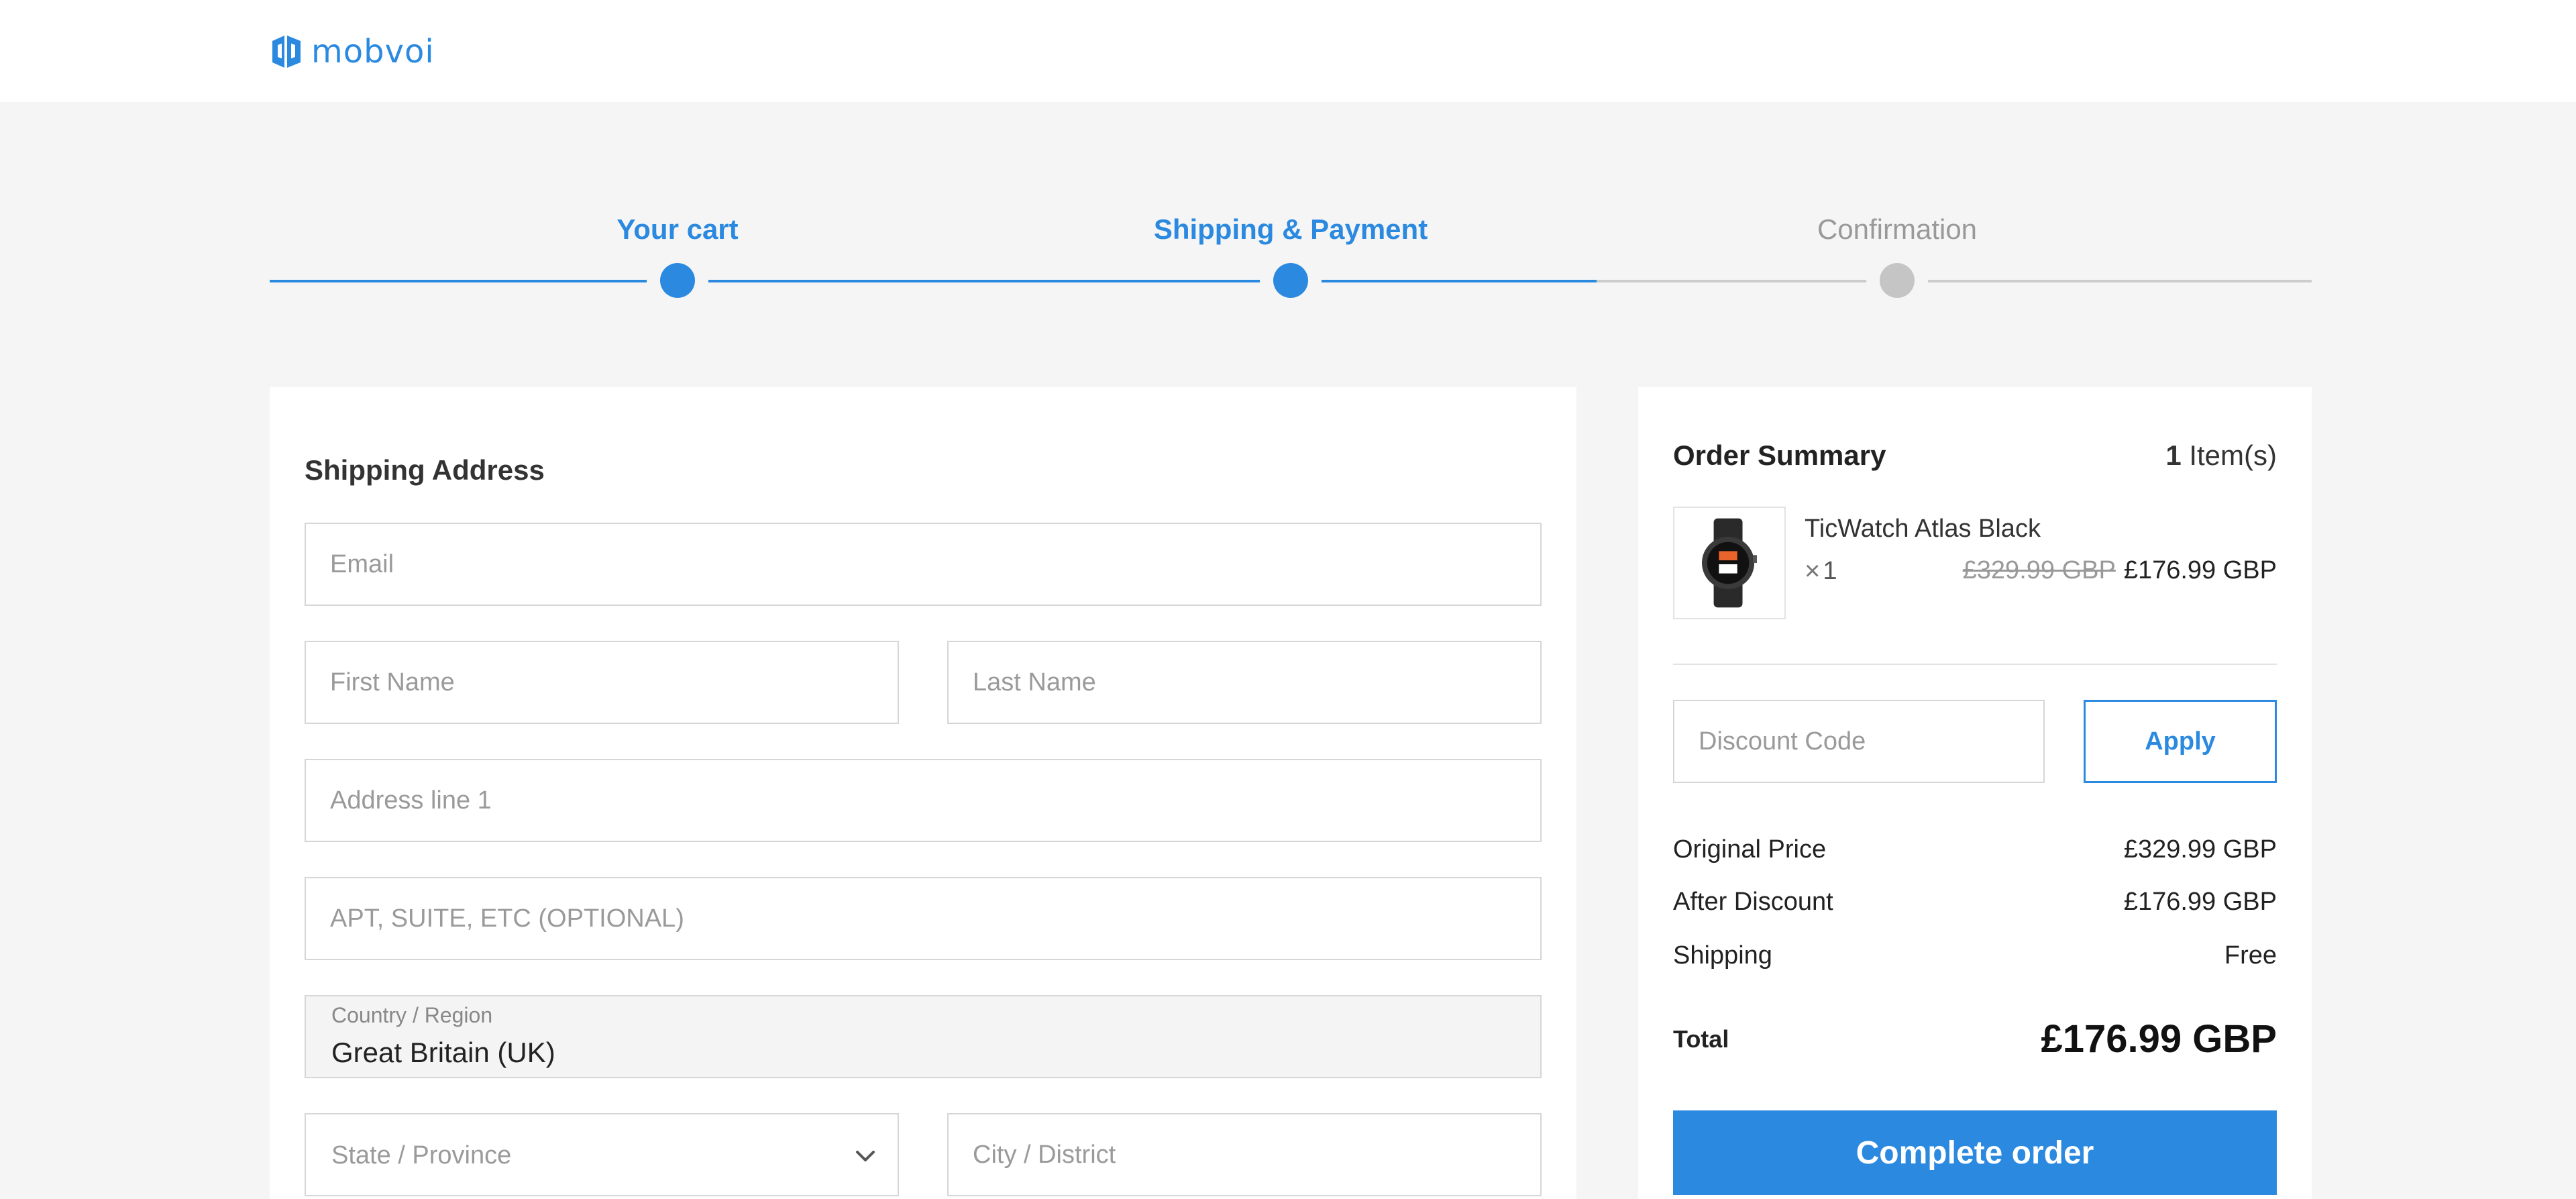 Image resolution: width=2576 pixels, height=1199 pixels. Describe the element at coordinates (2200, 849) in the screenshot. I see `original-price-value: £329.99 GBP` at that location.